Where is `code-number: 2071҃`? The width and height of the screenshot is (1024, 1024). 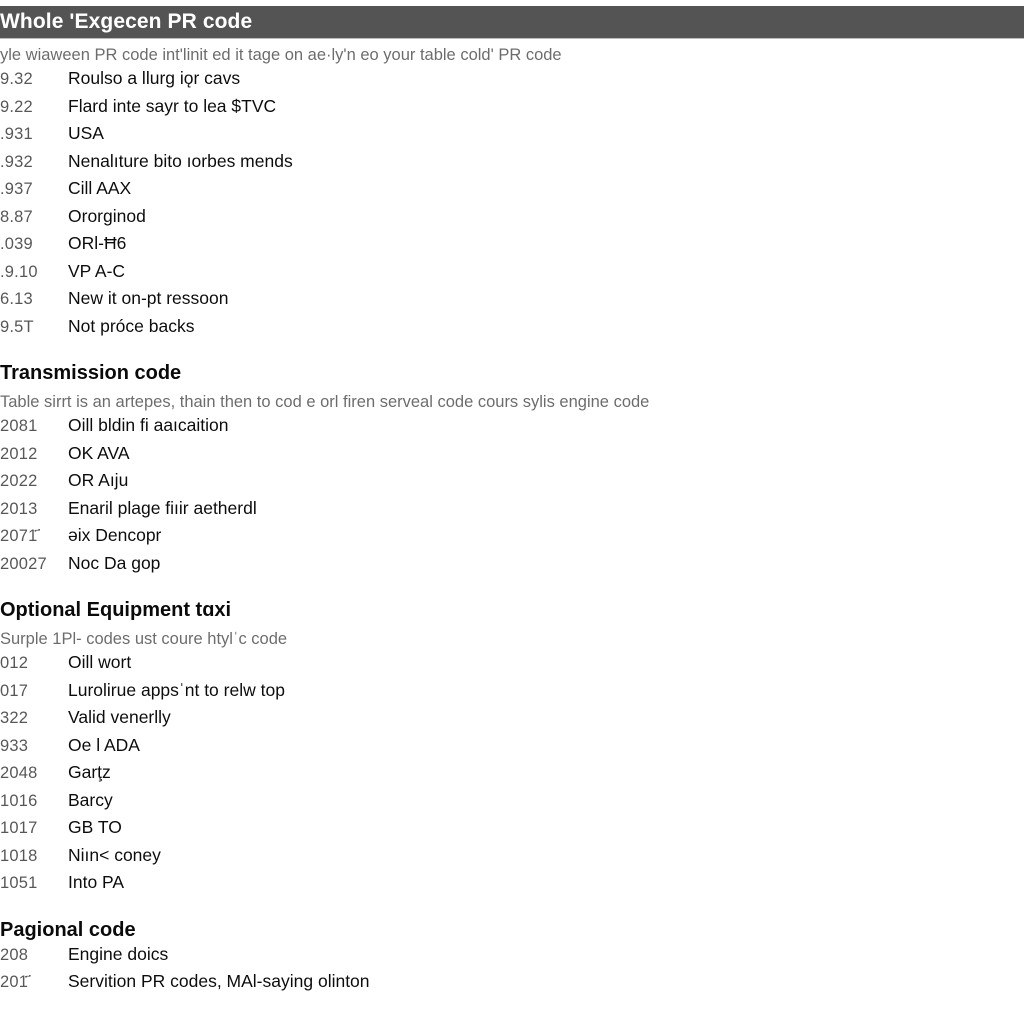 code-number: 2071҃ is located at coordinates (19, 536).